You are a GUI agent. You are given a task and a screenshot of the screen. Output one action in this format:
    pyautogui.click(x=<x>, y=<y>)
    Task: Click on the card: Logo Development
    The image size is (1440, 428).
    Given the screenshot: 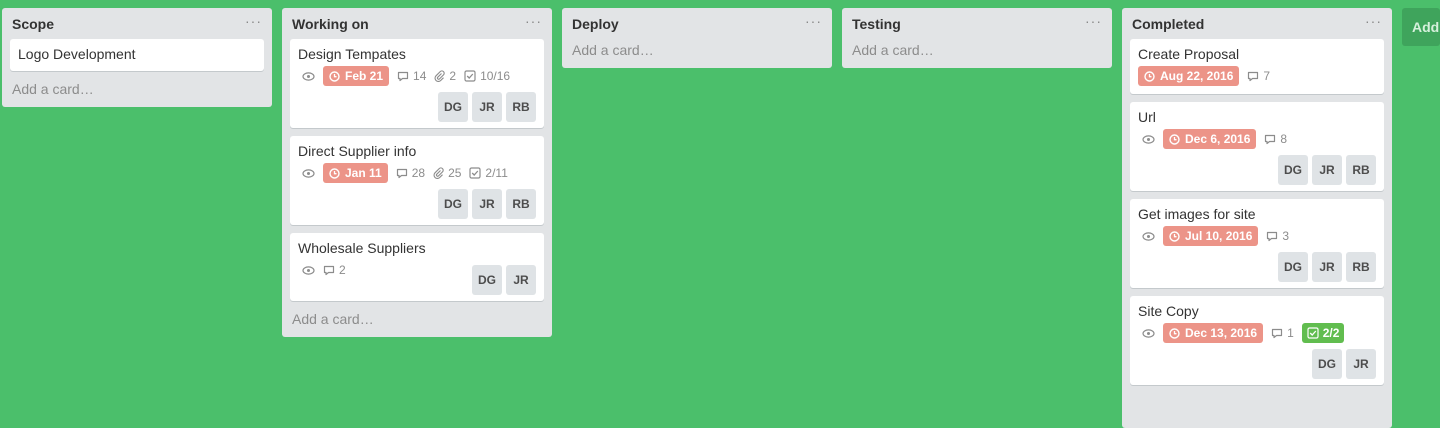 What is the action you would take?
    pyautogui.click(x=137, y=55)
    